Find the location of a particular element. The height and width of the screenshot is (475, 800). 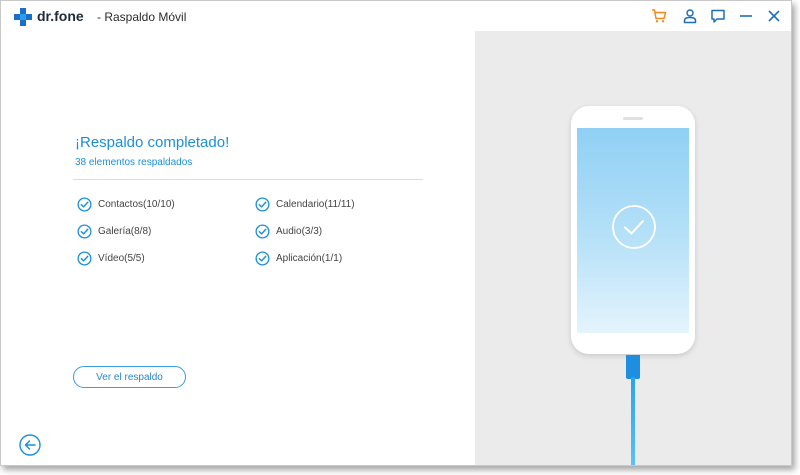

minimize-button is located at coordinates (746, 16).